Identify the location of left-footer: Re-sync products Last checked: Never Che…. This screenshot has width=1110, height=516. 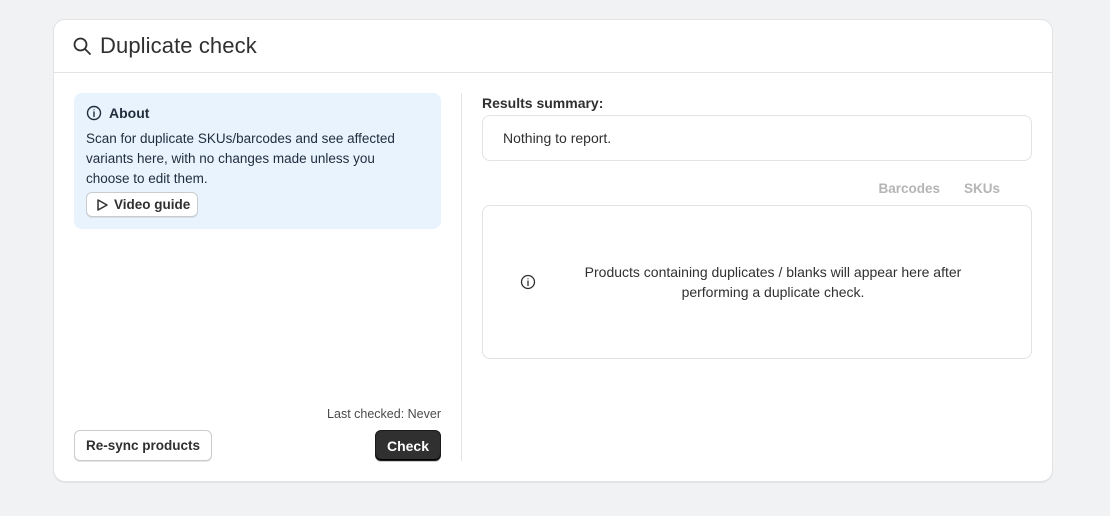
(257, 431).